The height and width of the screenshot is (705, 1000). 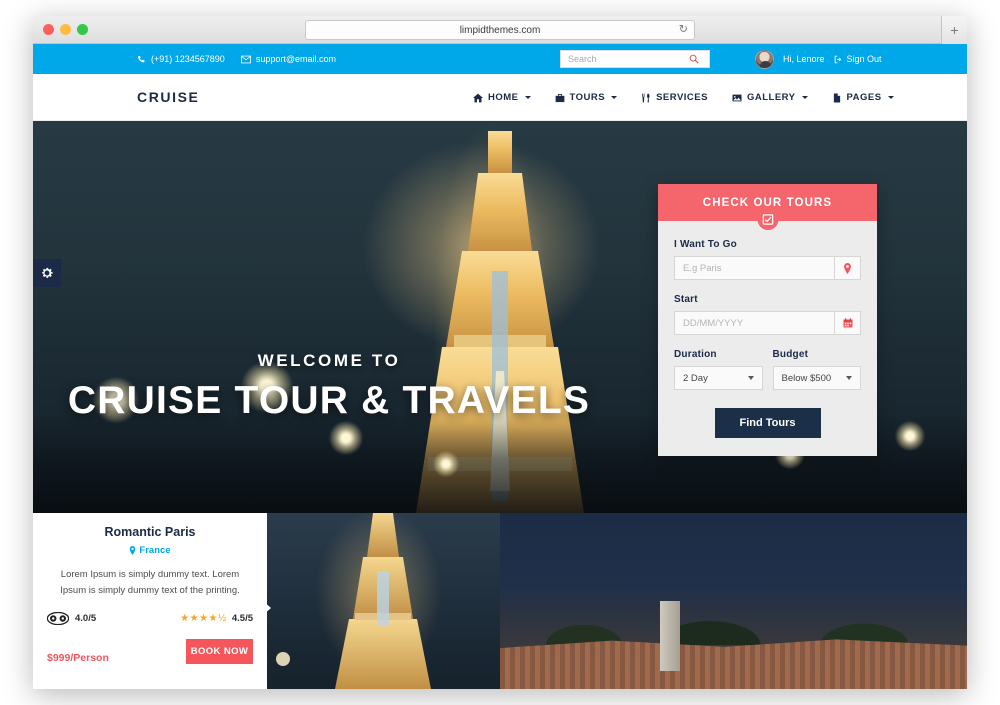 I want to click on book-now-button: BOOK NOW, so click(x=219, y=652).